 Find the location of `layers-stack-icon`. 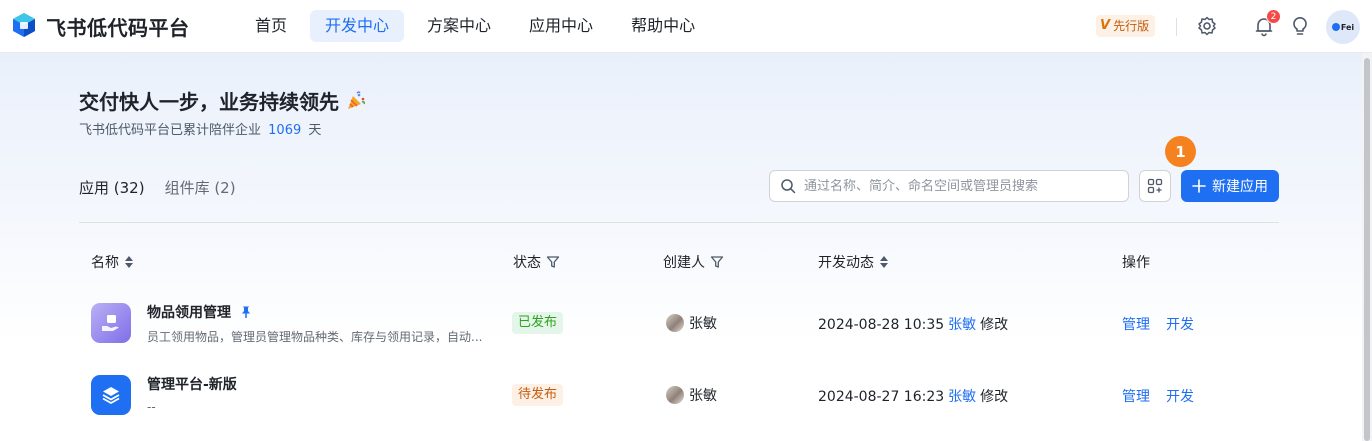

layers-stack-icon is located at coordinates (111, 395).